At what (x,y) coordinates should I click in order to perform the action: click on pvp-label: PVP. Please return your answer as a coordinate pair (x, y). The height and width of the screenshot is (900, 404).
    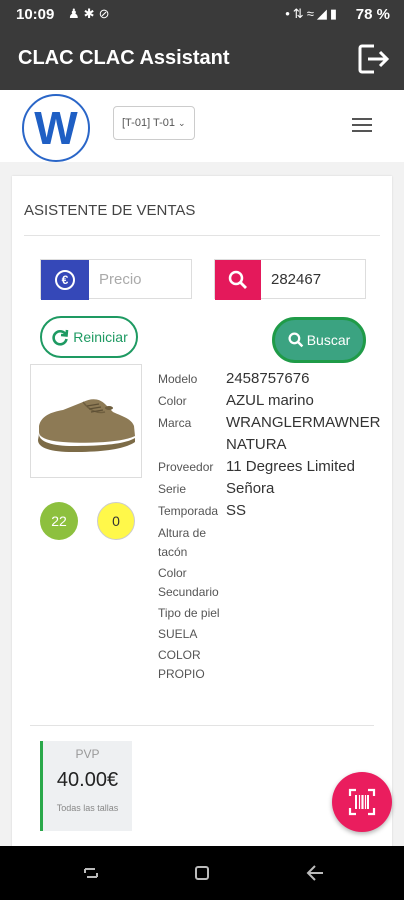
    Looking at the image, I should click on (87, 754).